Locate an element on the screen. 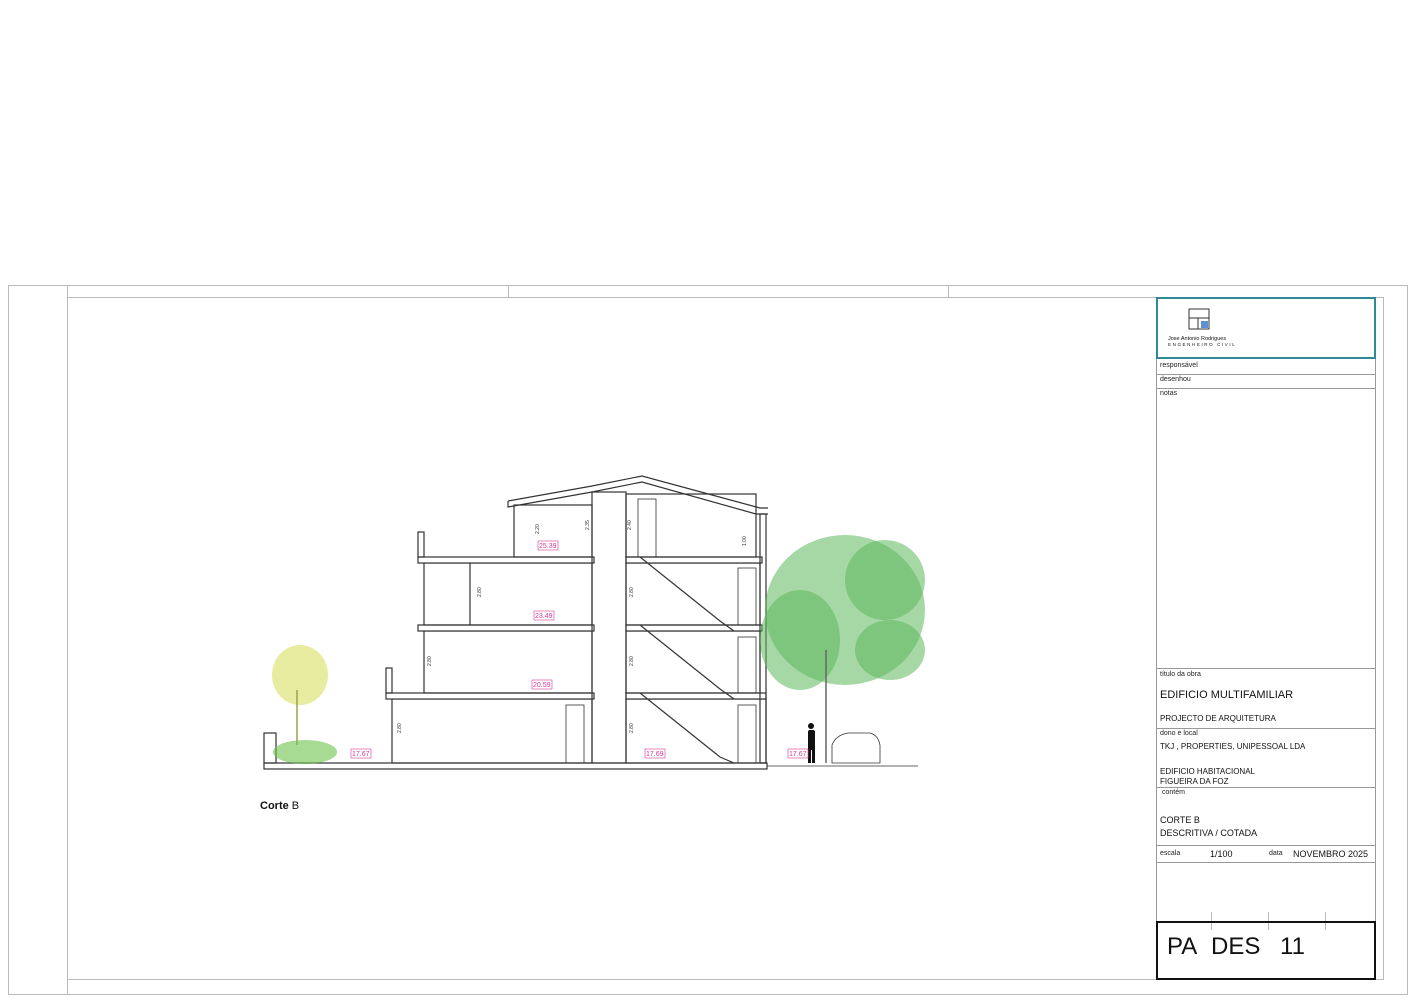  floor-2-right is located at coordinates (693, 594).